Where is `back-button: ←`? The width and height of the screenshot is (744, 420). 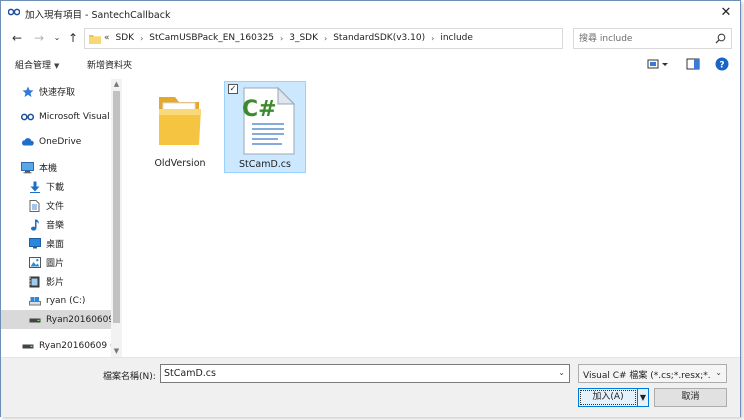 back-button: ← is located at coordinates (17, 38).